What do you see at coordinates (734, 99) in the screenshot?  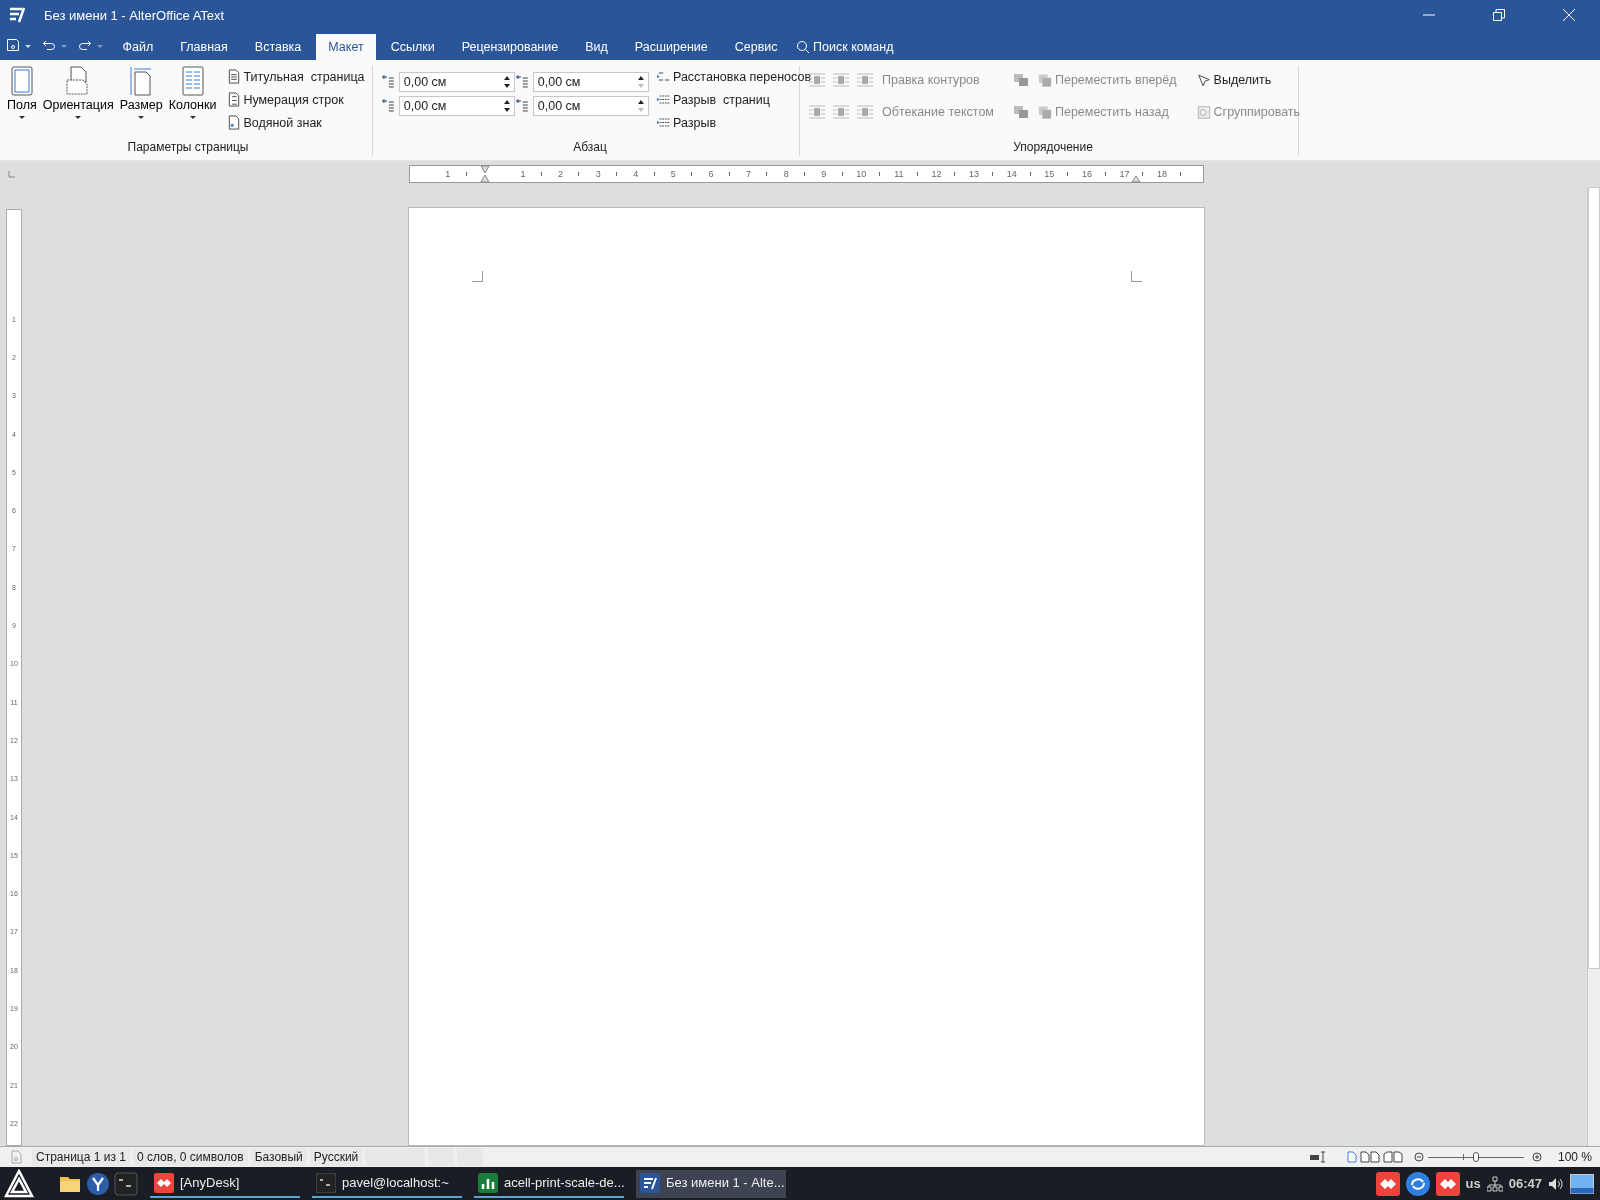 I see `ribbon-button: Разрыв страниц` at bounding box center [734, 99].